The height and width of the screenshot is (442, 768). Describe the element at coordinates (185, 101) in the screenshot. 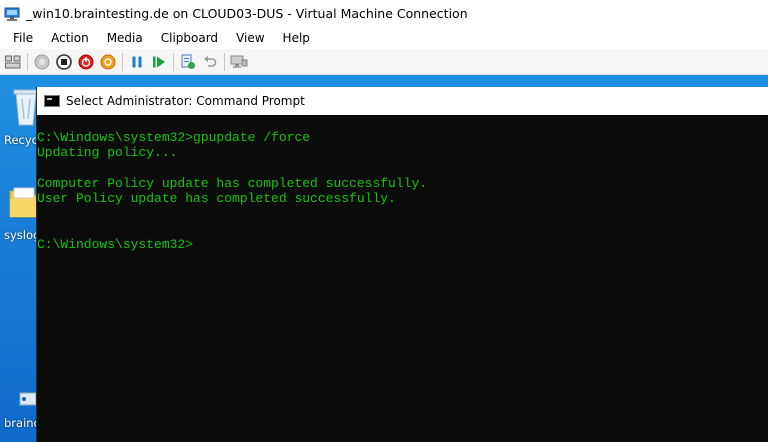

I see `cmd-title: Select Administrator: Command Prompt` at that location.